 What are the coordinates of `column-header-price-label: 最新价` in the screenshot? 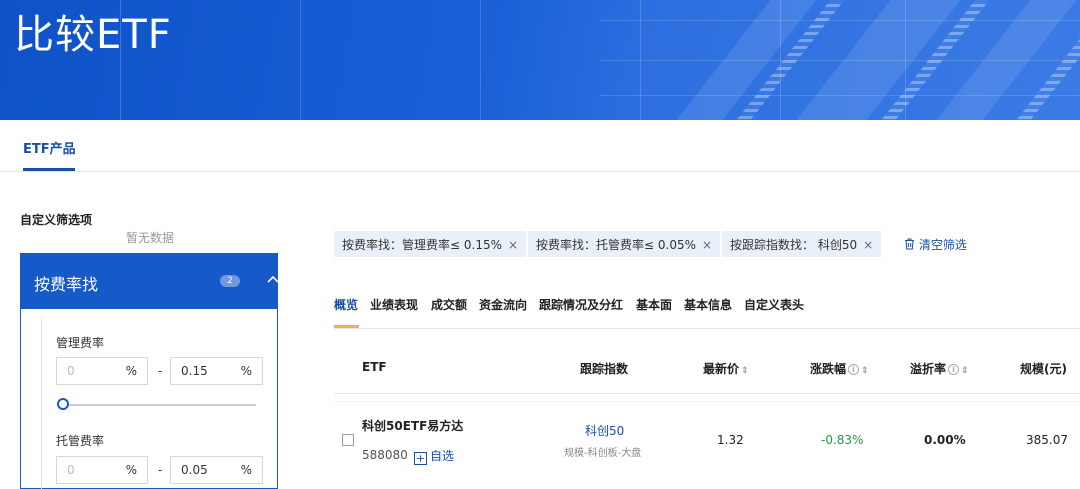 It's located at (721, 369).